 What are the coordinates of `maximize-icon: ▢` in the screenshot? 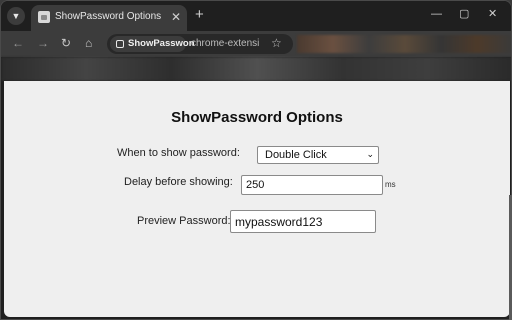 It's located at (464, 14).